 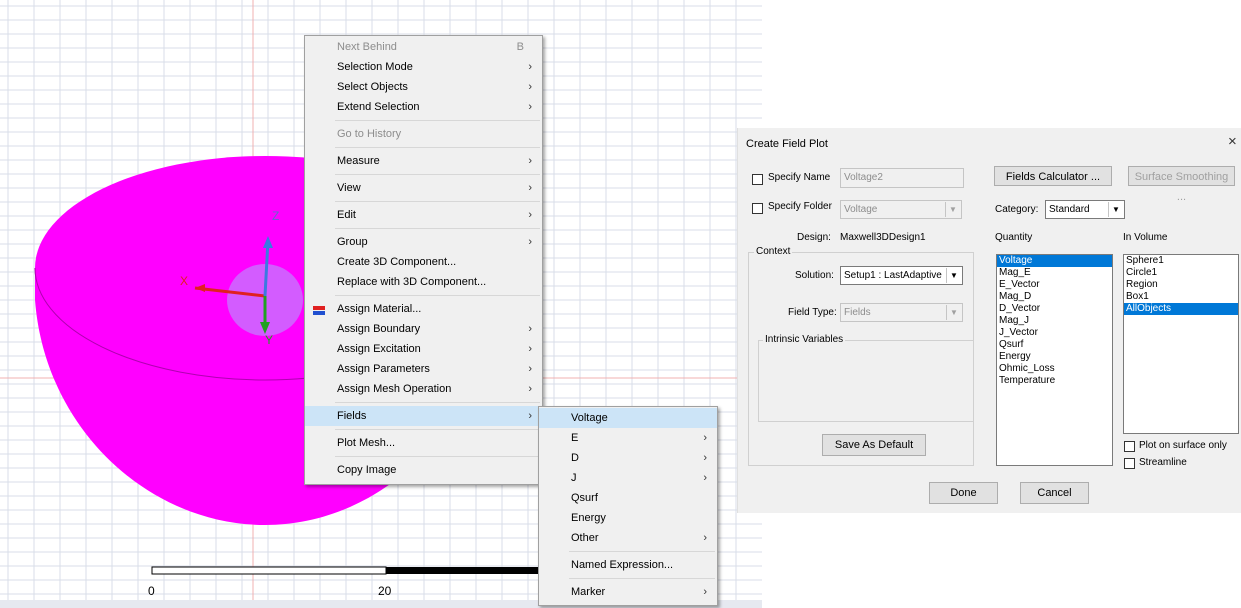 I want to click on menu-item-voltage: Voltage, so click(x=628, y=418).